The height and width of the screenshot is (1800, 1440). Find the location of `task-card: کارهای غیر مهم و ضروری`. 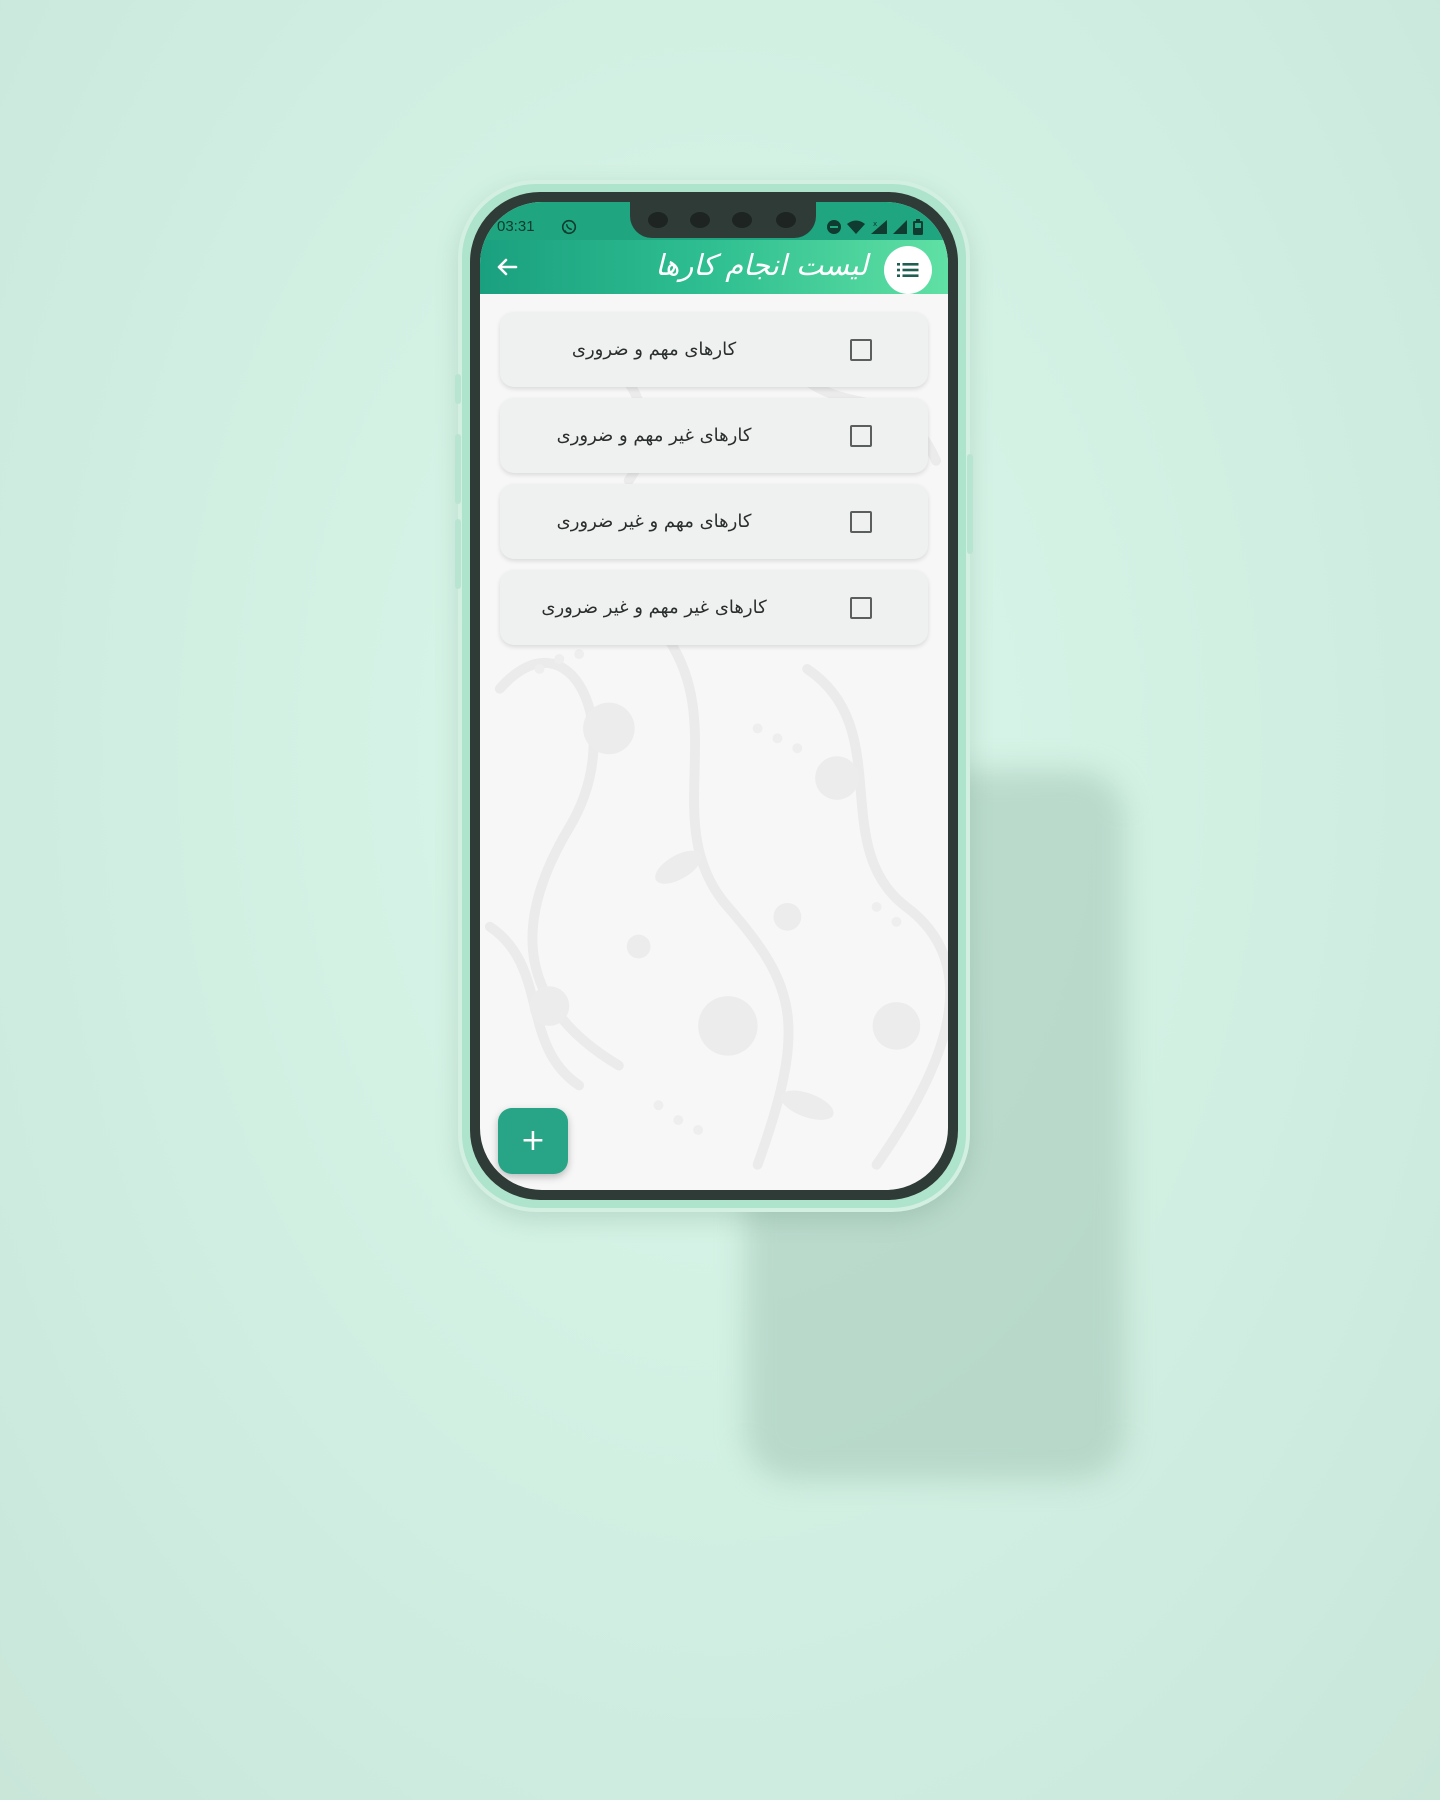

task-card: کارهای غیر مهم و ضروری is located at coordinates (714, 435).